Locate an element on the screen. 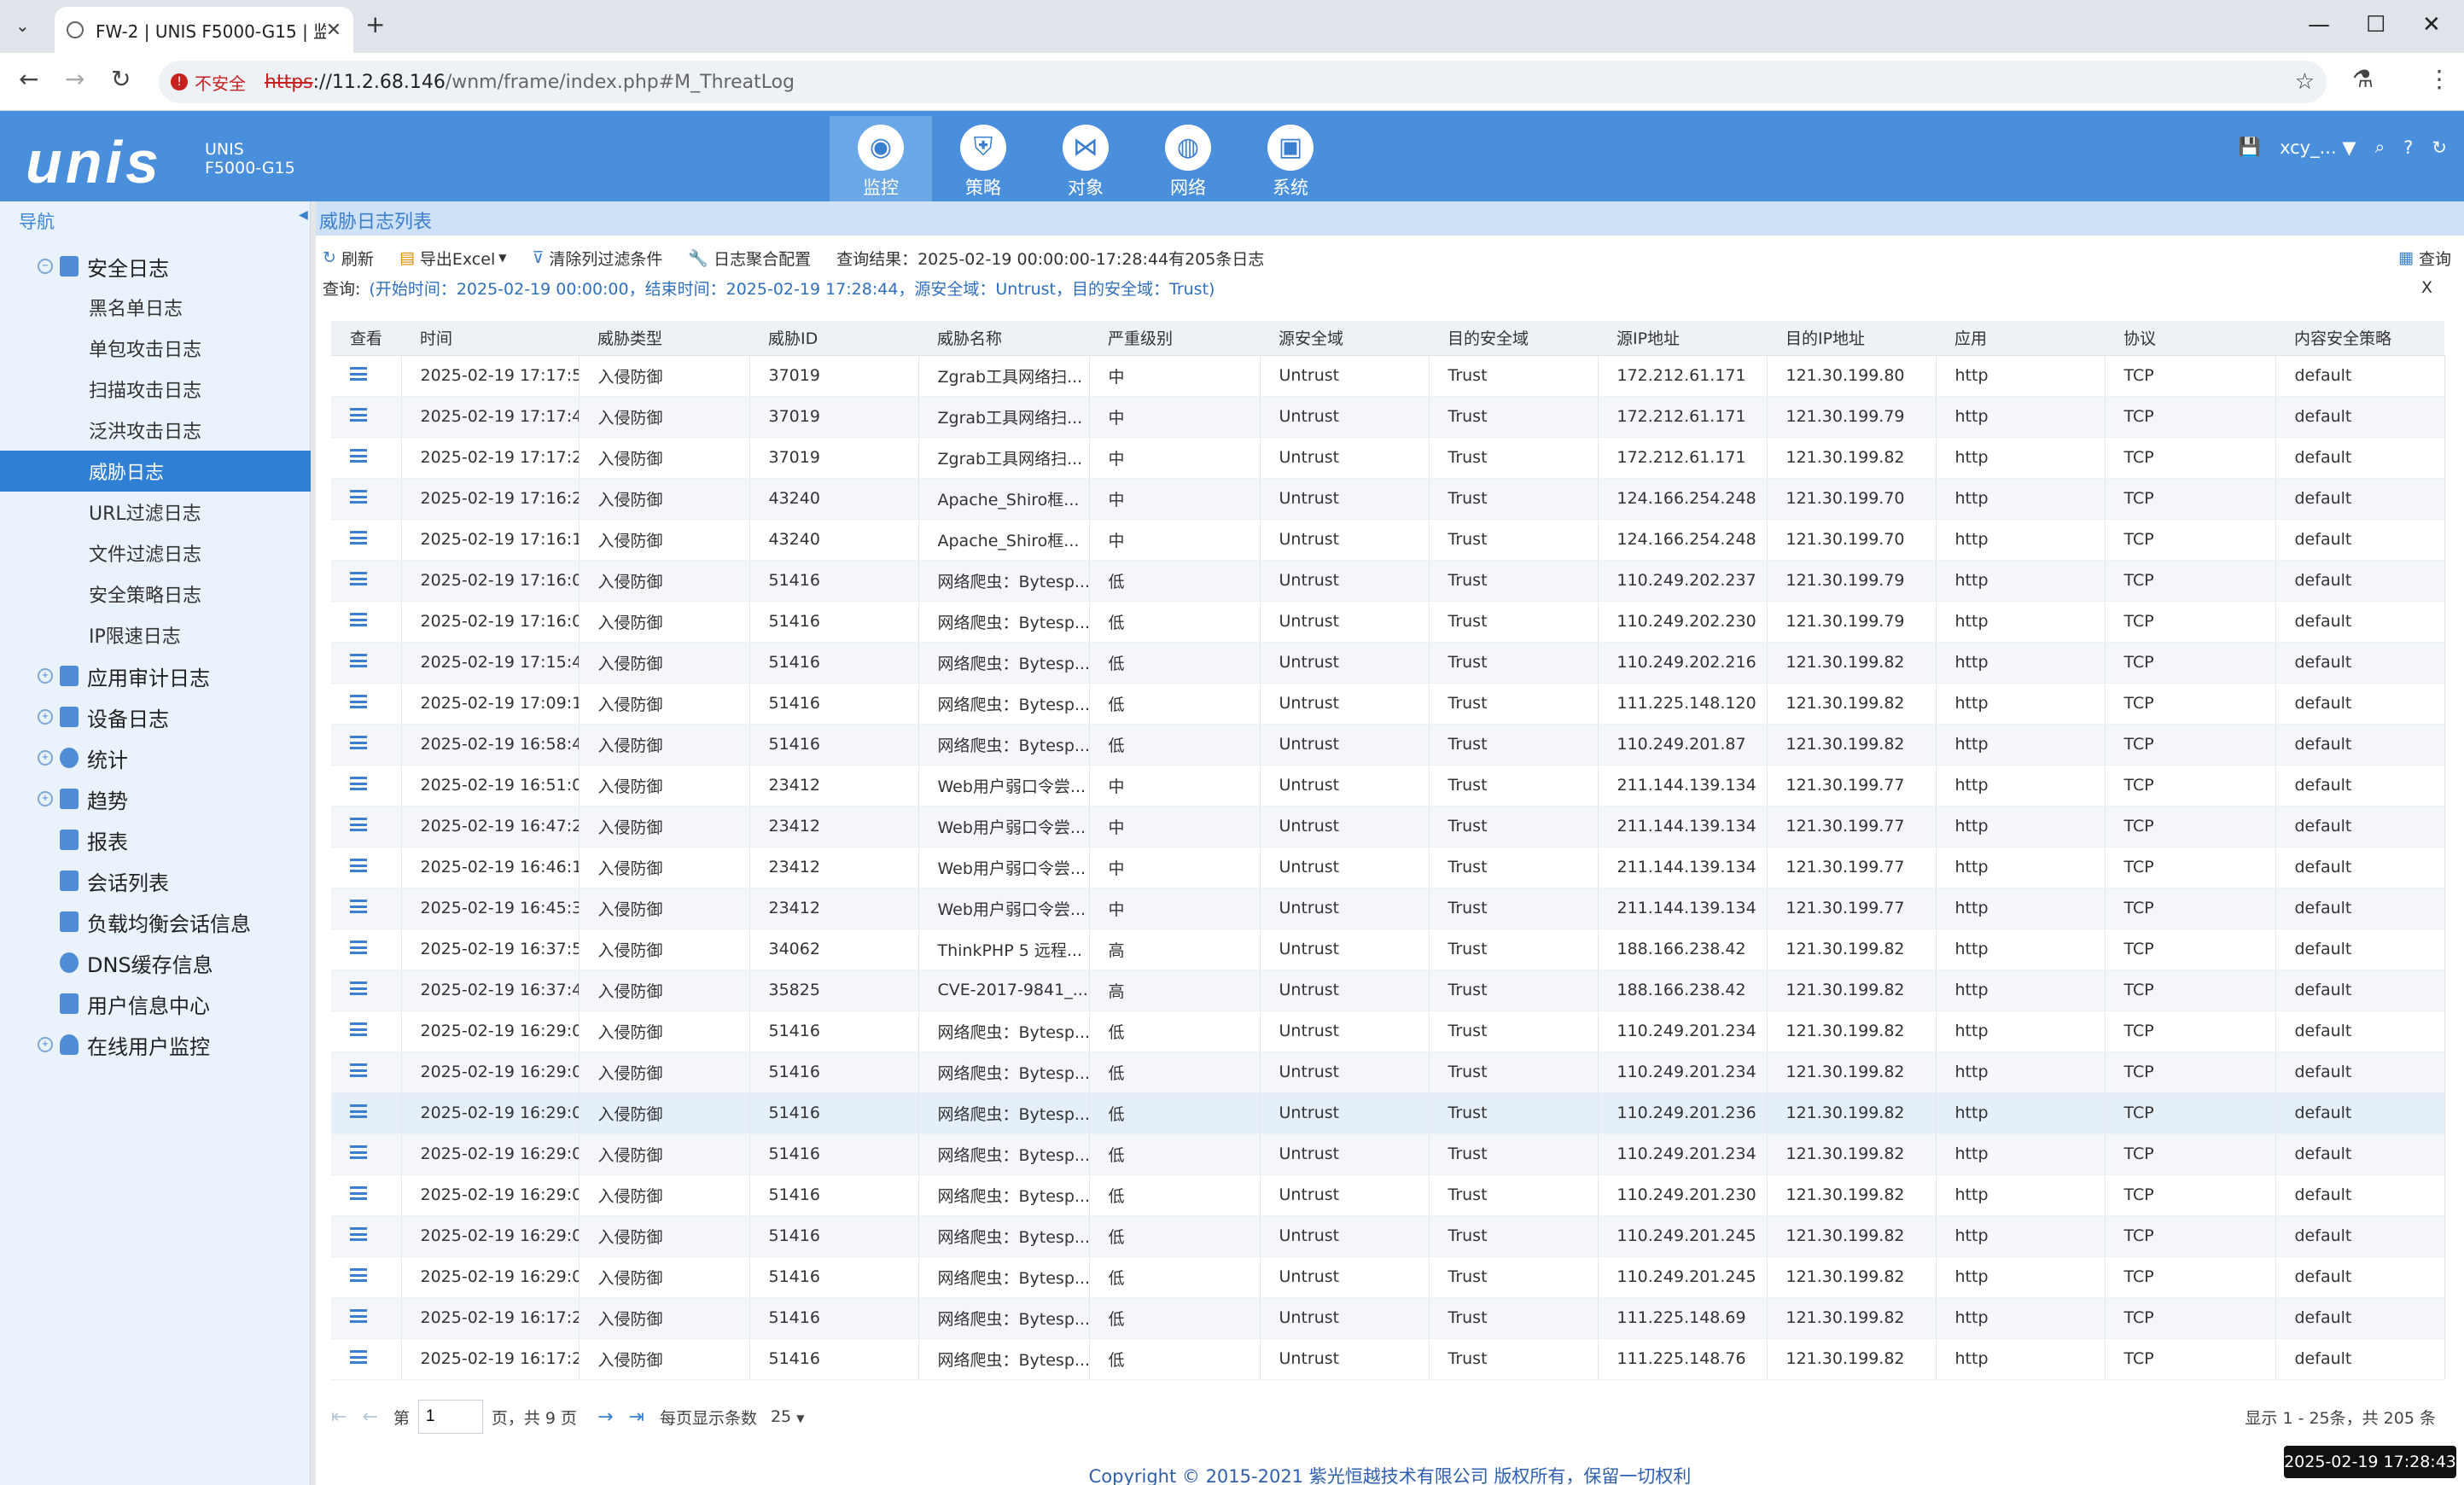 The height and width of the screenshot is (1485, 2464). clear-query-button: X is located at coordinates (2426, 287).